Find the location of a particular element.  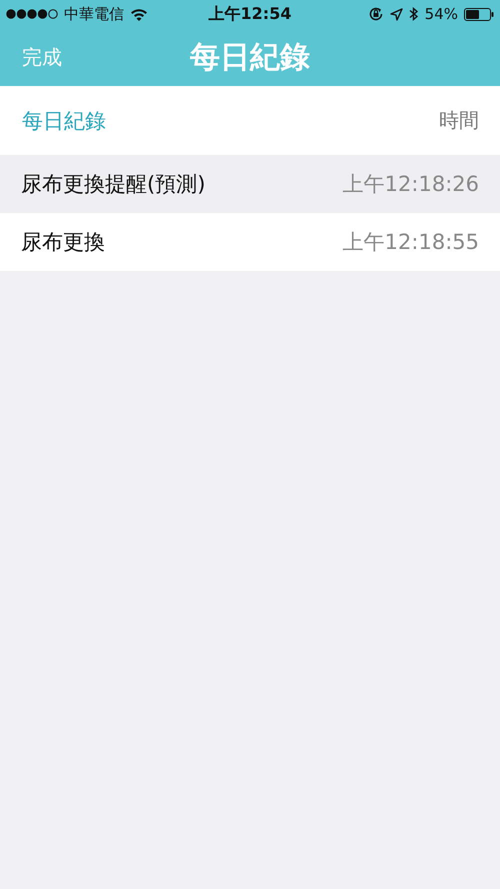

signal-icon is located at coordinates (32, 14).